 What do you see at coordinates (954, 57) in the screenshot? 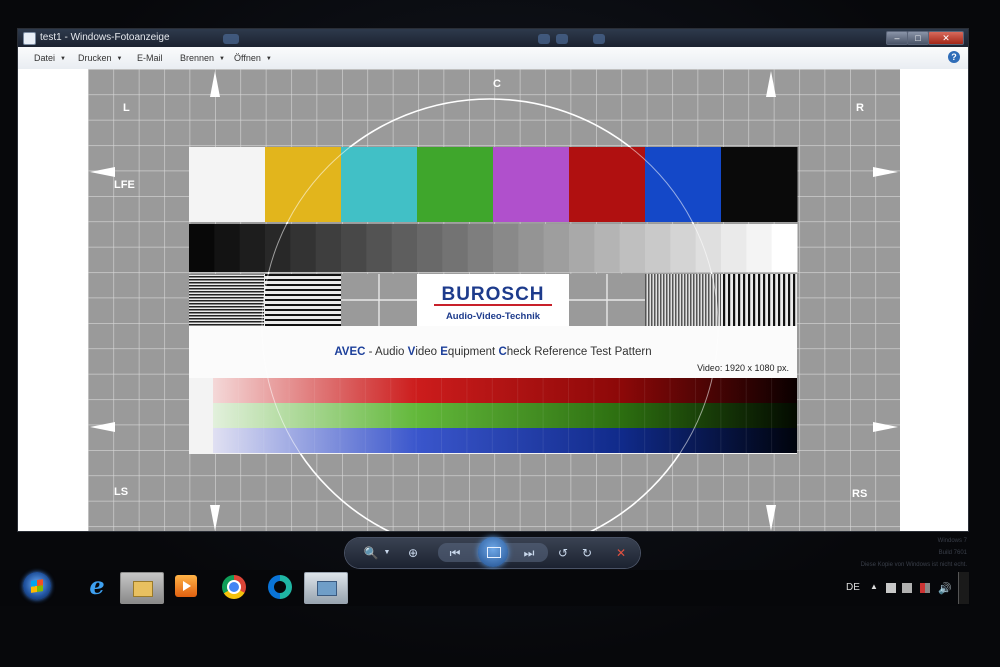
I see `help-icon: ?` at bounding box center [954, 57].